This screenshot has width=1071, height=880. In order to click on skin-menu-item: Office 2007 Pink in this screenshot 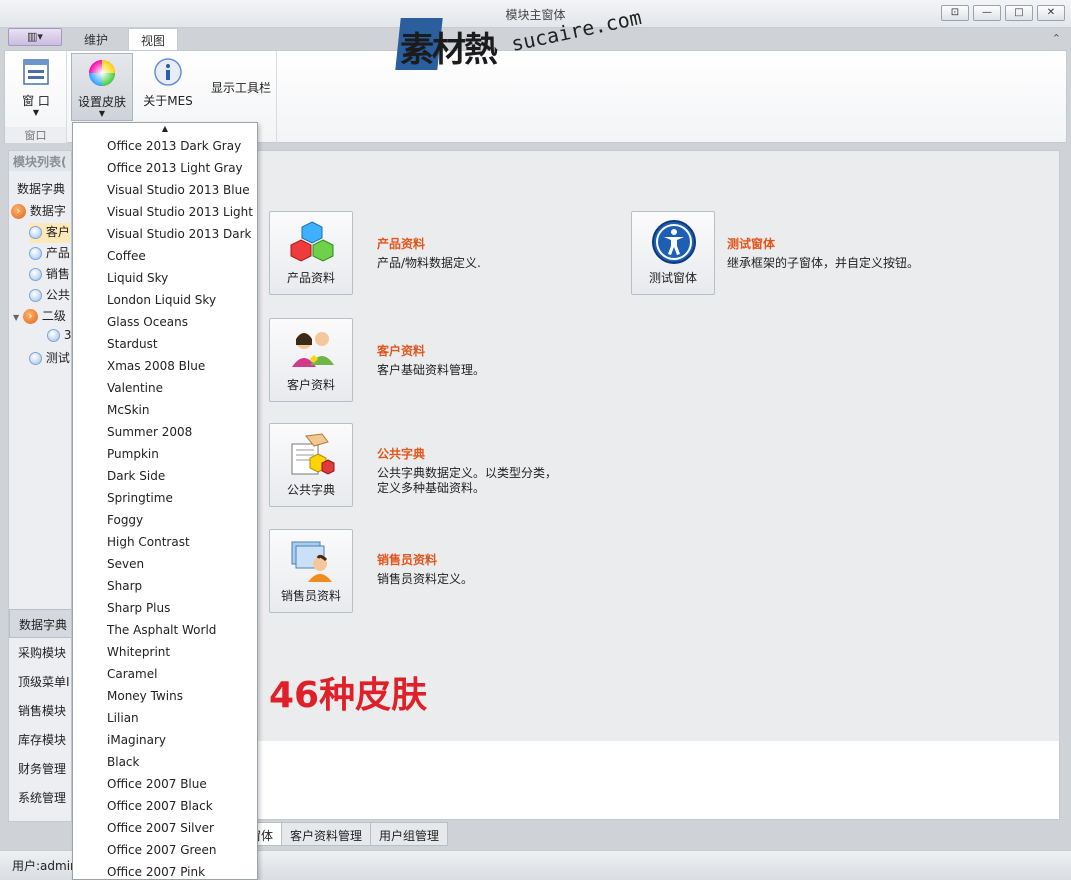, I will do `click(165, 870)`.